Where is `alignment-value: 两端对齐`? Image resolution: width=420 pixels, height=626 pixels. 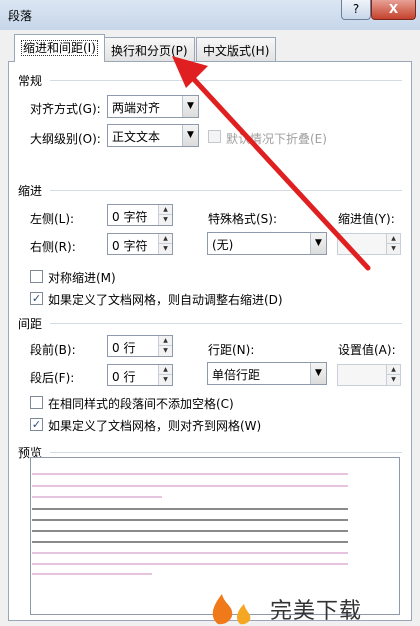
alignment-value: 两端对齐 is located at coordinates (136, 108).